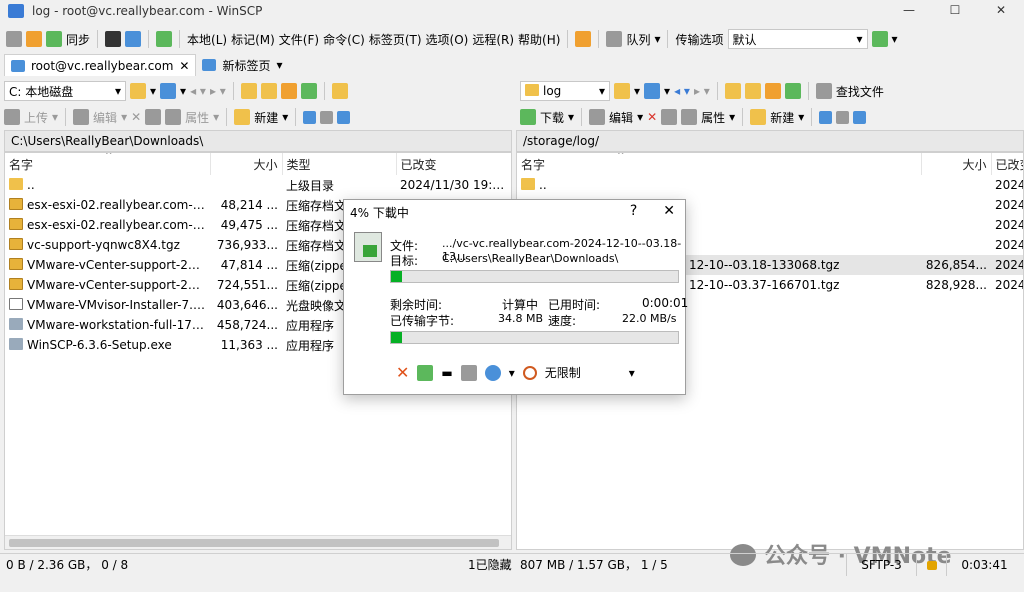  What do you see at coordinates (770, 185) in the screenshot?
I see `table-row: .. 2024/` at bounding box center [770, 185].